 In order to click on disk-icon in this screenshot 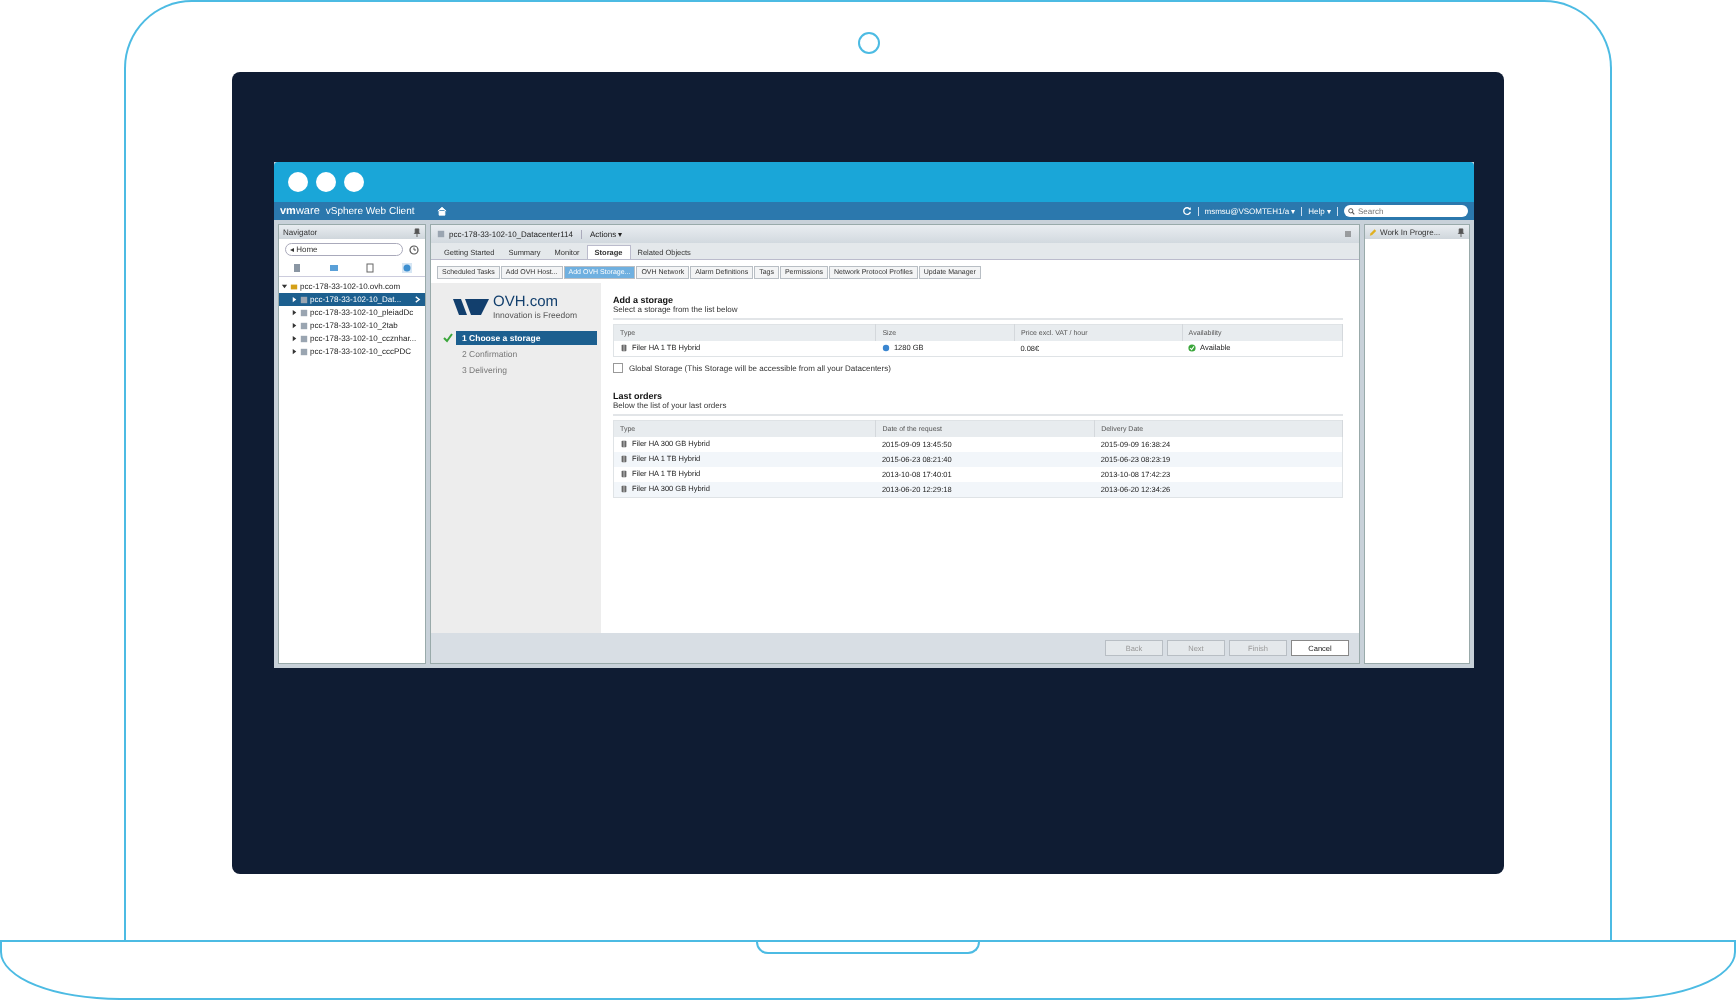, I will do `click(885, 347)`.